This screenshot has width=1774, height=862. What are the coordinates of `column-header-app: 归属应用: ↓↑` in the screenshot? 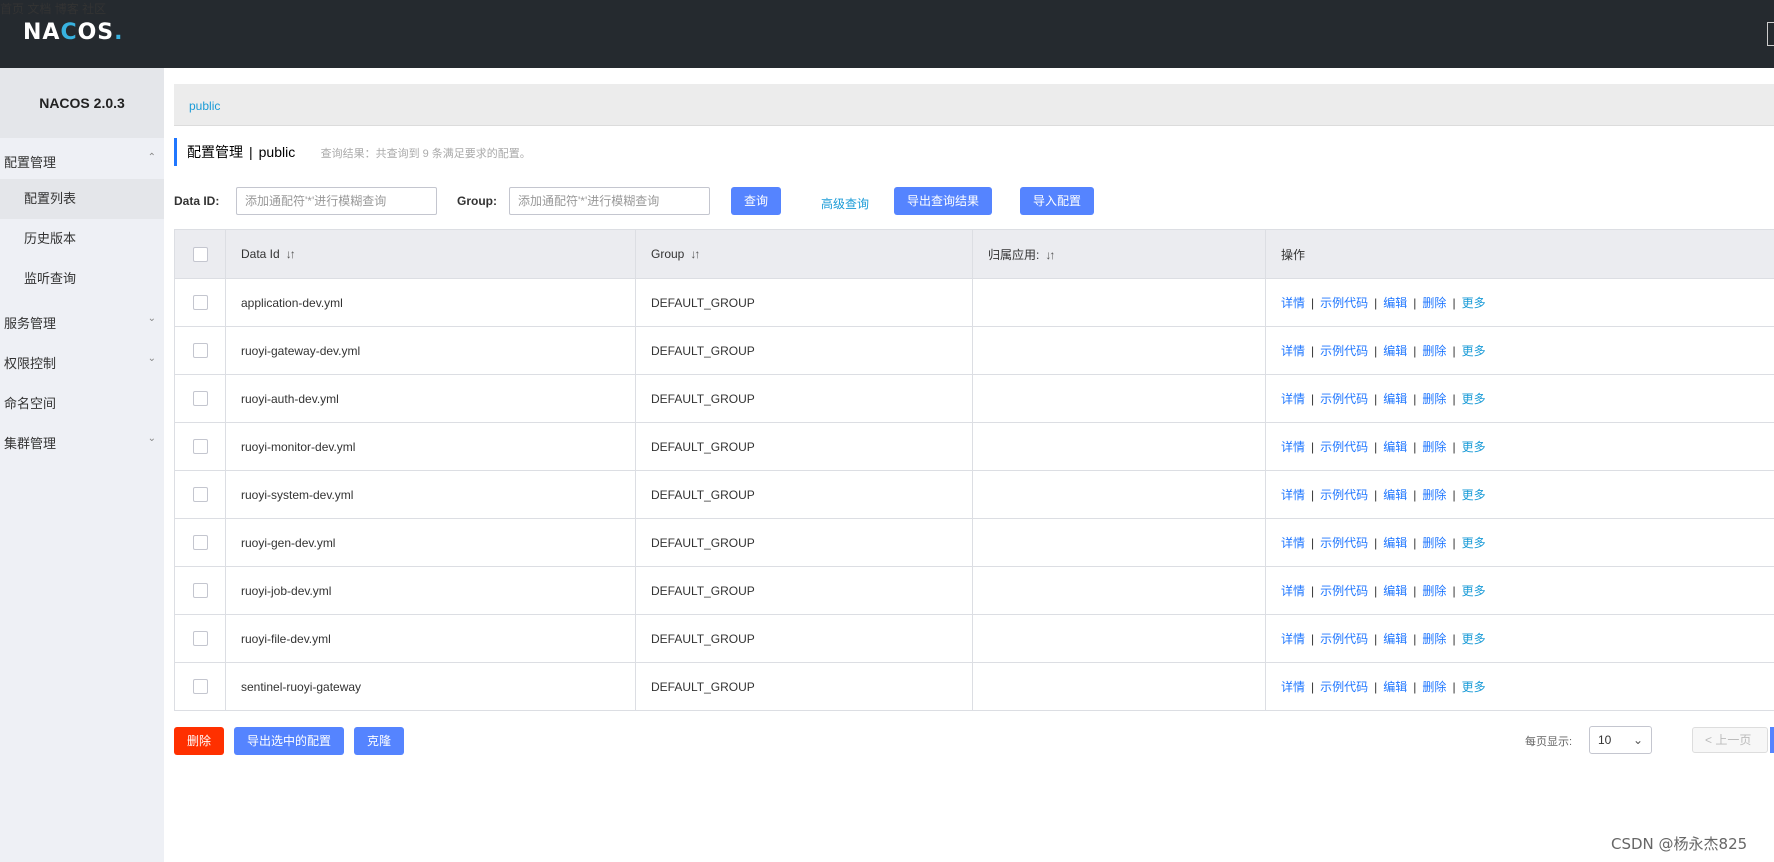 It's located at (1119, 254).